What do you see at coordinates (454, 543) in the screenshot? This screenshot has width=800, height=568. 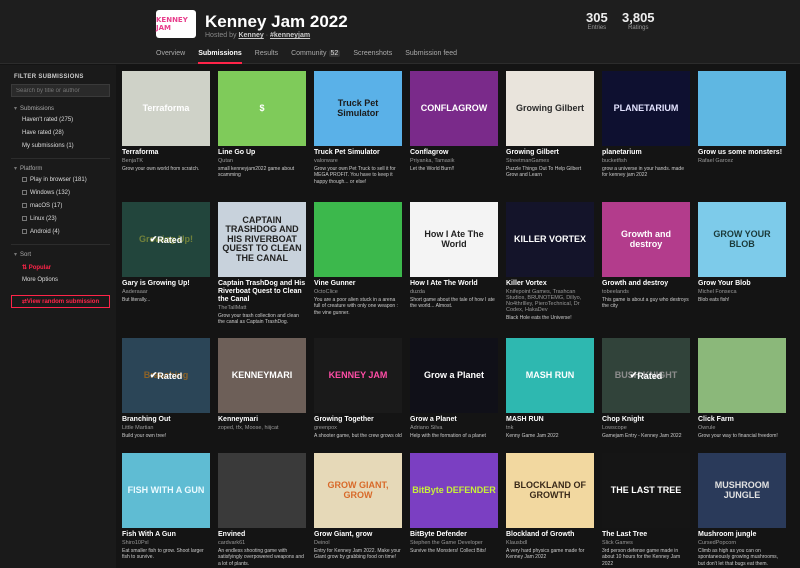 I see `game-author-link: Stephen the Game Developer` at bounding box center [454, 543].